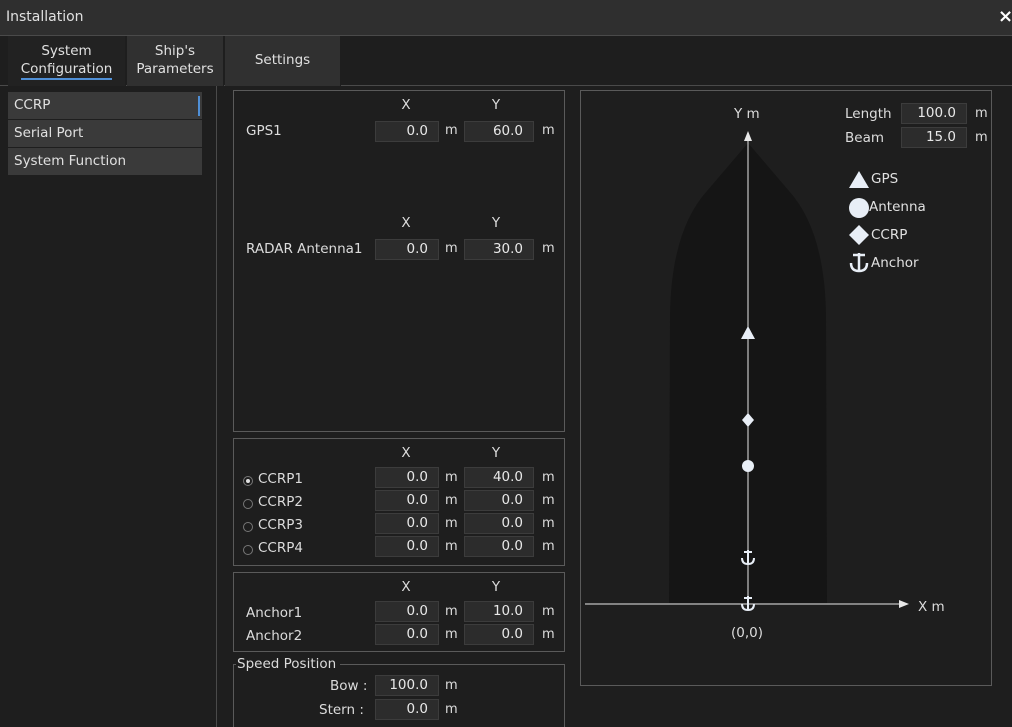  What do you see at coordinates (349, 686) in the screenshot?
I see `bow-label: Bow :` at bounding box center [349, 686].